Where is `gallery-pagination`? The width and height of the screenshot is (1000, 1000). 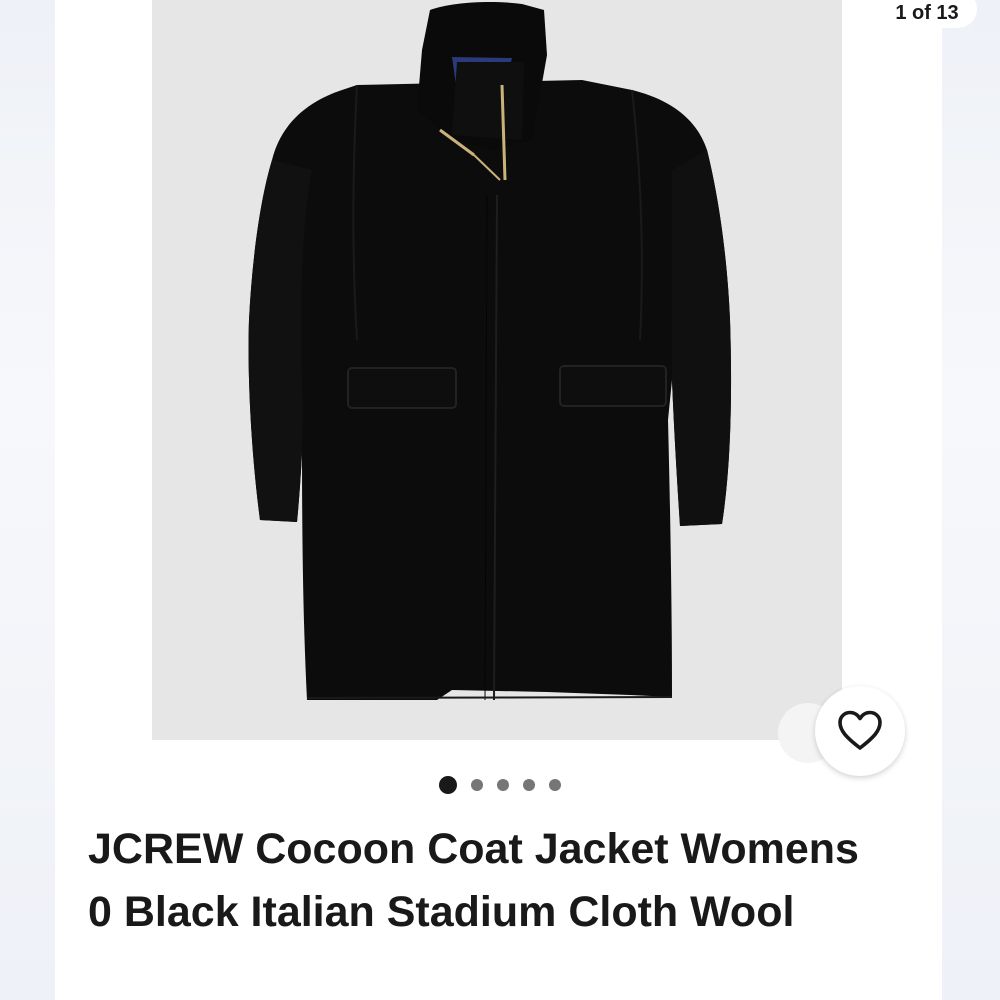 gallery-pagination is located at coordinates (500, 785).